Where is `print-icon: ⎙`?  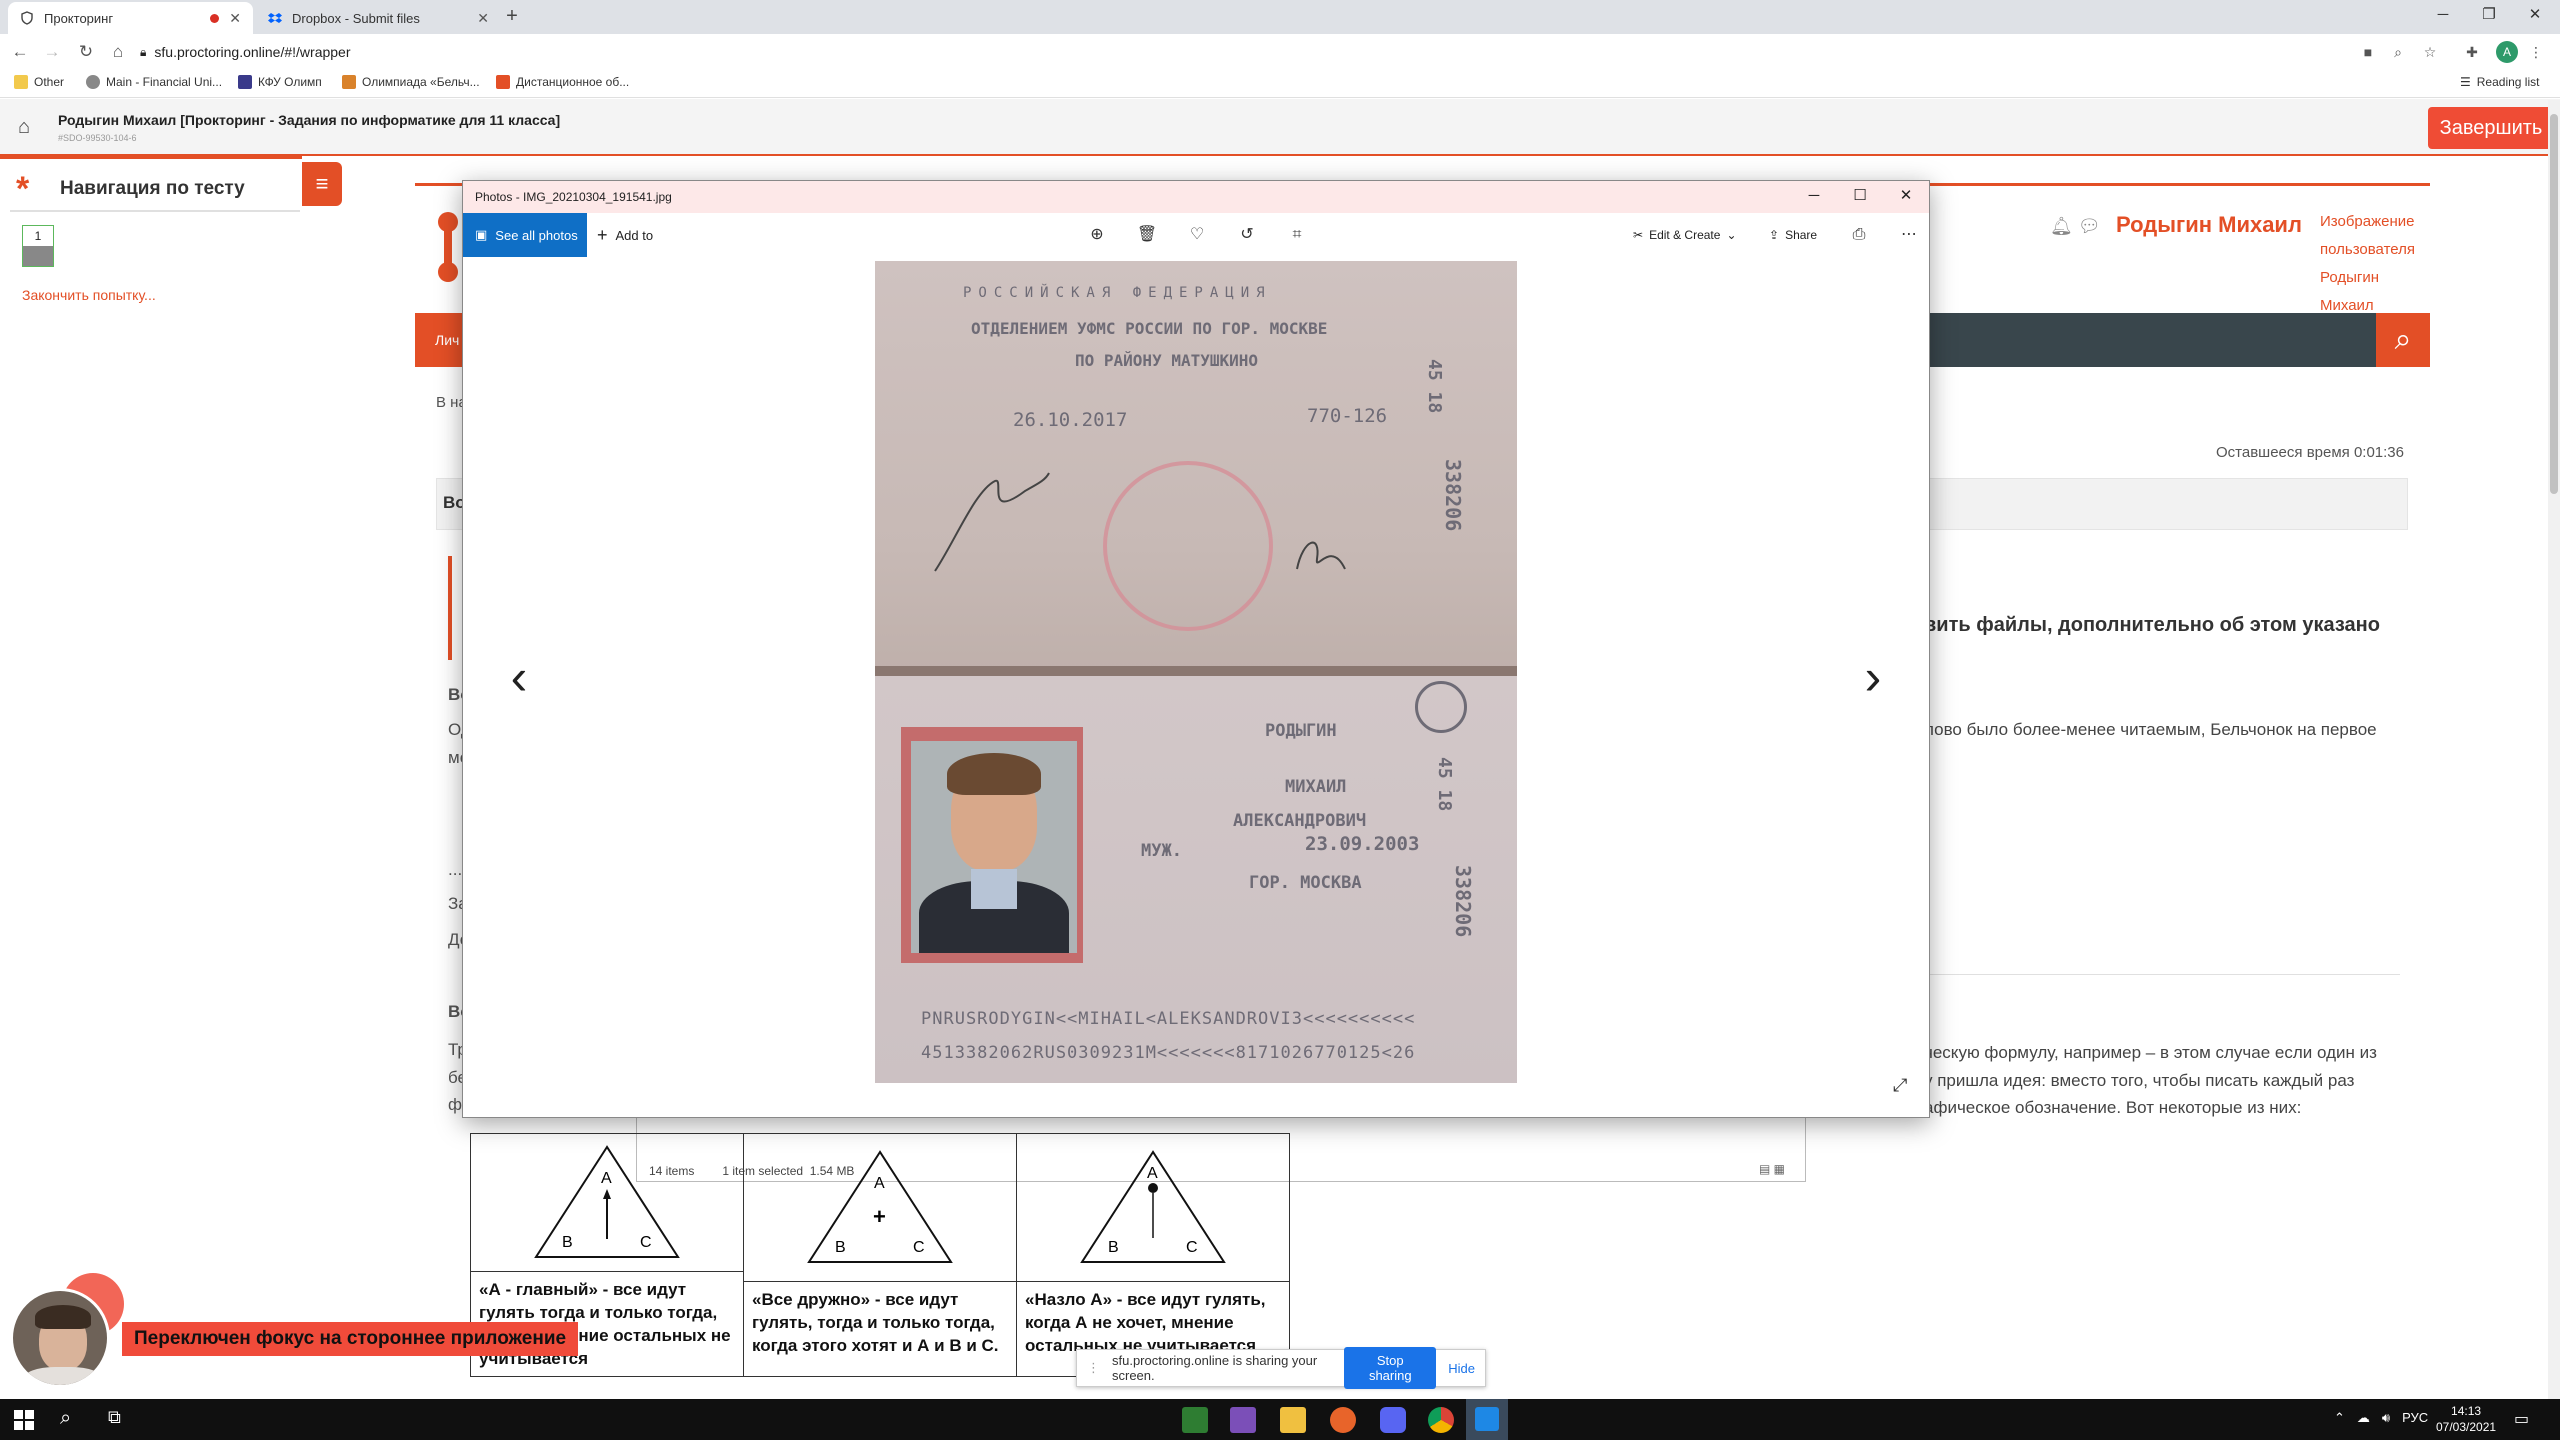
print-icon: ⎙ is located at coordinates (1859, 235).